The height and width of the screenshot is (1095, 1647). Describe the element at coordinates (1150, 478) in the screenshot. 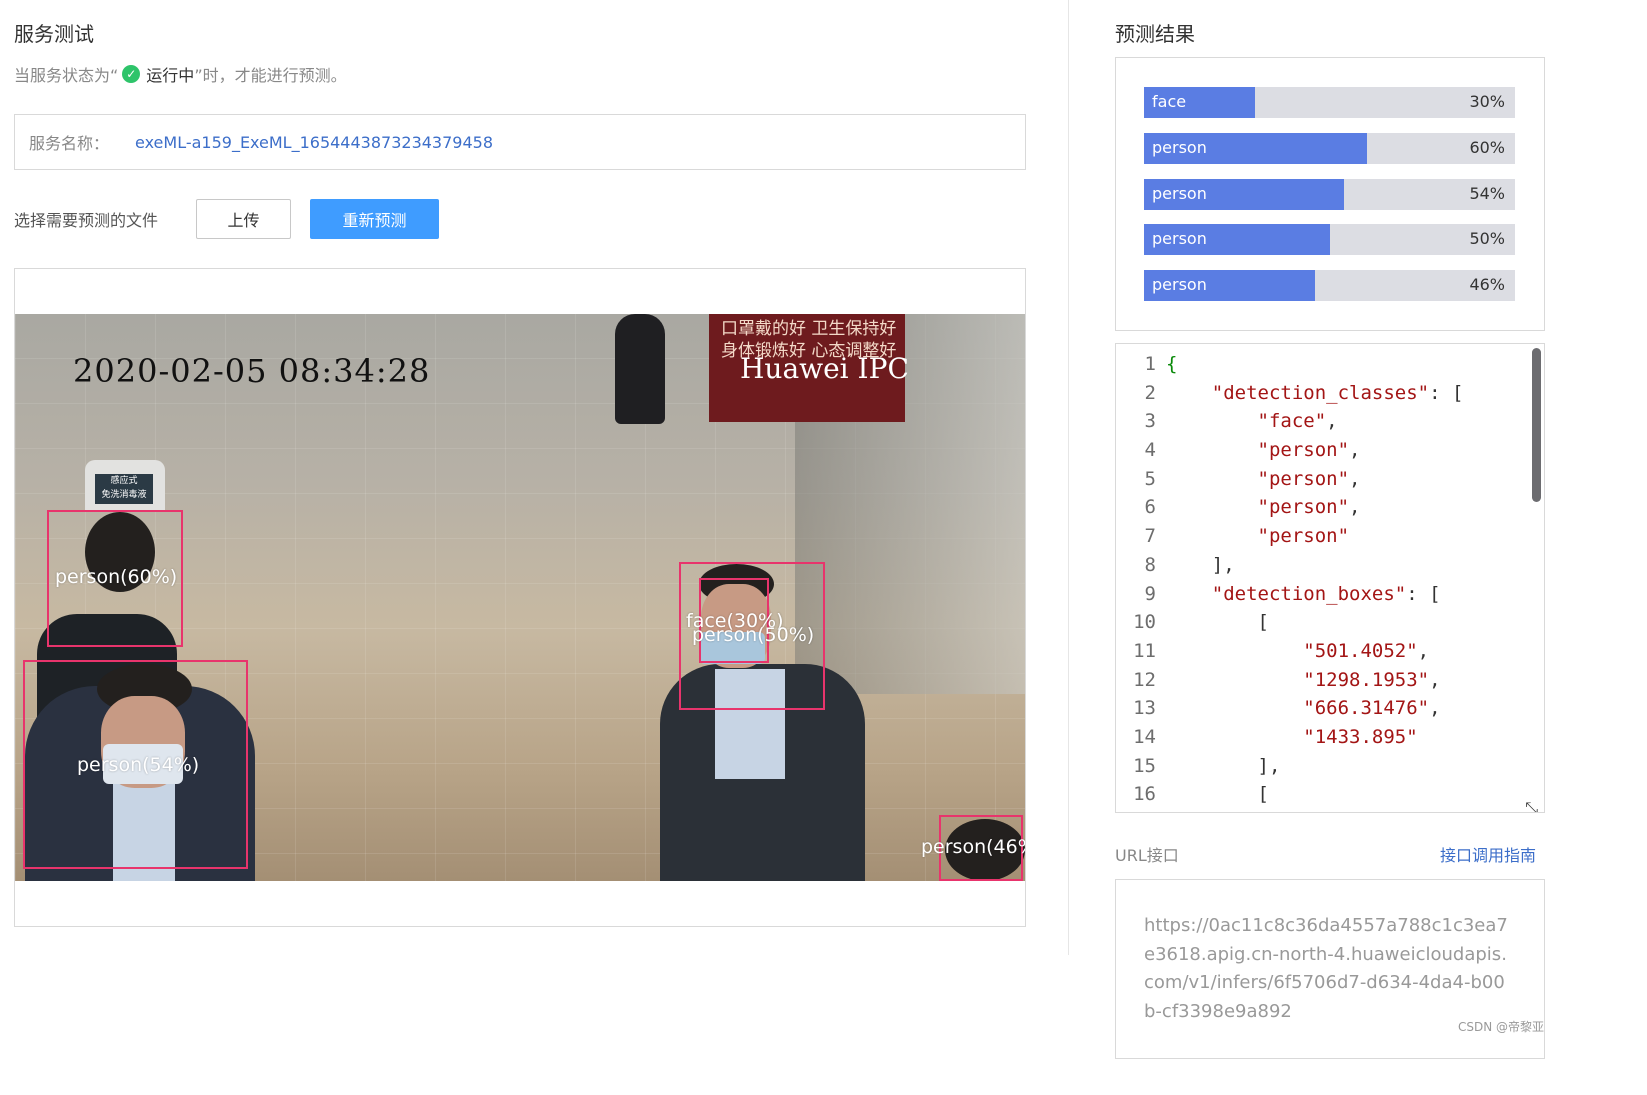

I see `line-number: 5` at that location.